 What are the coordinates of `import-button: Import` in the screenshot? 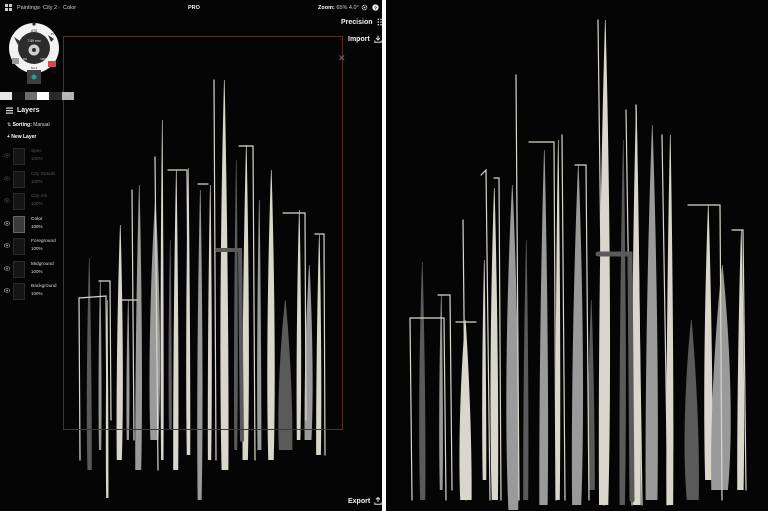 It's located at (365, 39).